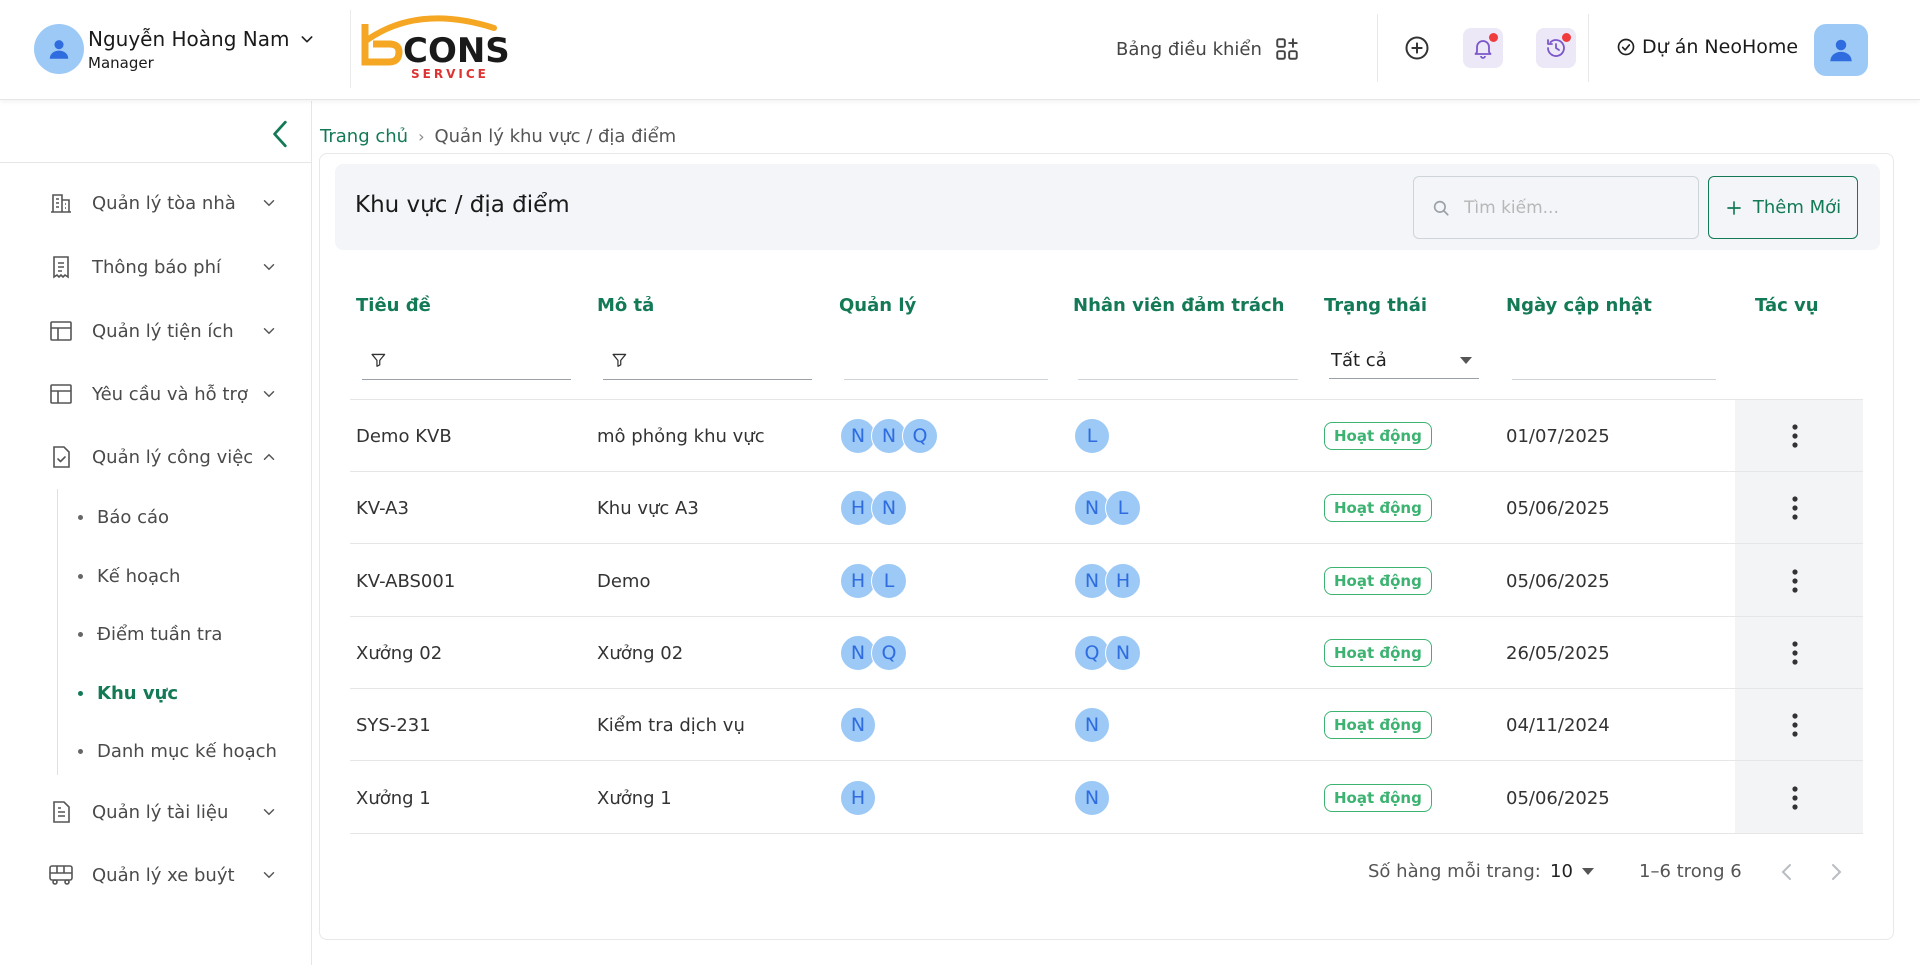  Describe the element at coordinates (129, 576) in the screenshot. I see `sidebar-subitem-plans: Kế hoạch` at that location.